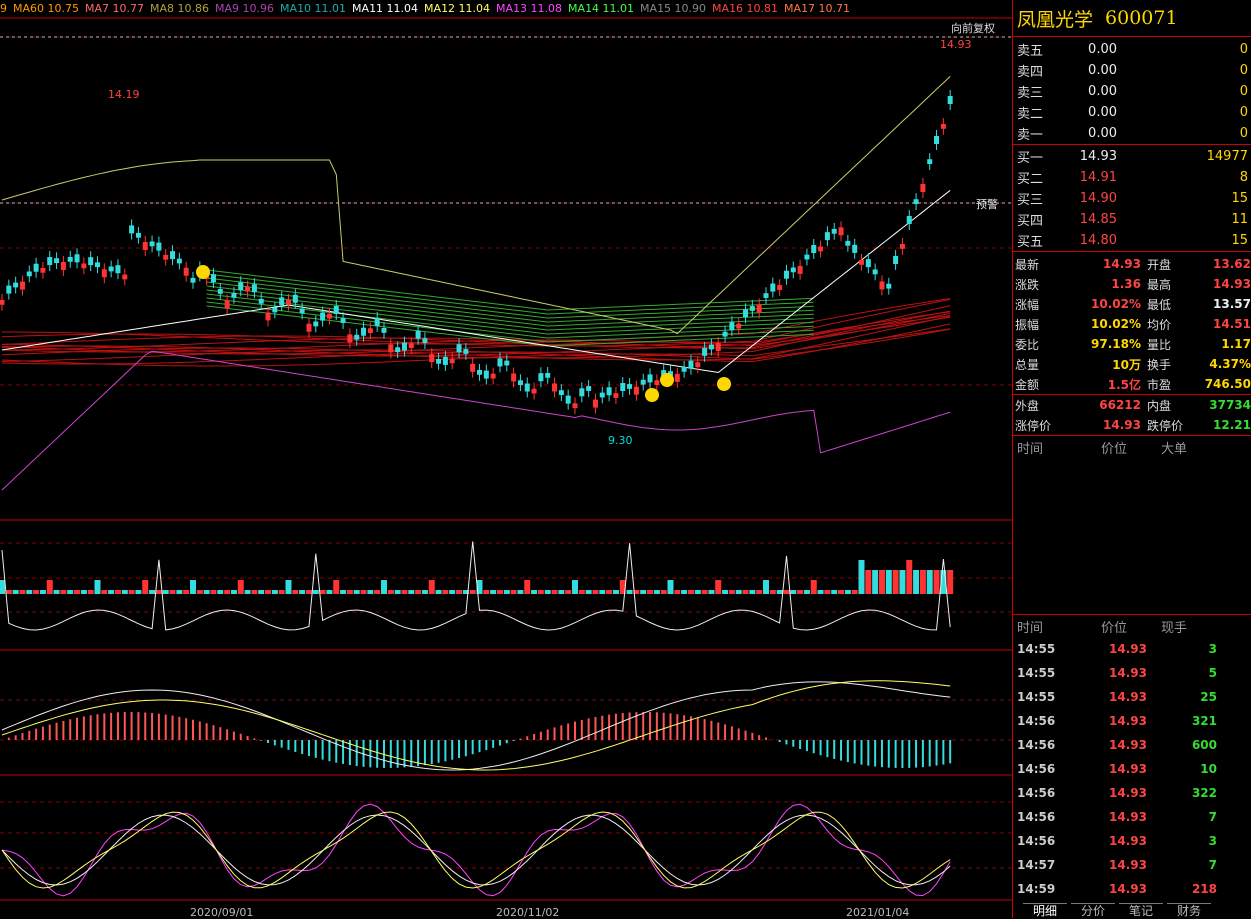  What do you see at coordinates (1132, 841) in the screenshot?
I see `tick-row: 14:5614.933` at bounding box center [1132, 841].